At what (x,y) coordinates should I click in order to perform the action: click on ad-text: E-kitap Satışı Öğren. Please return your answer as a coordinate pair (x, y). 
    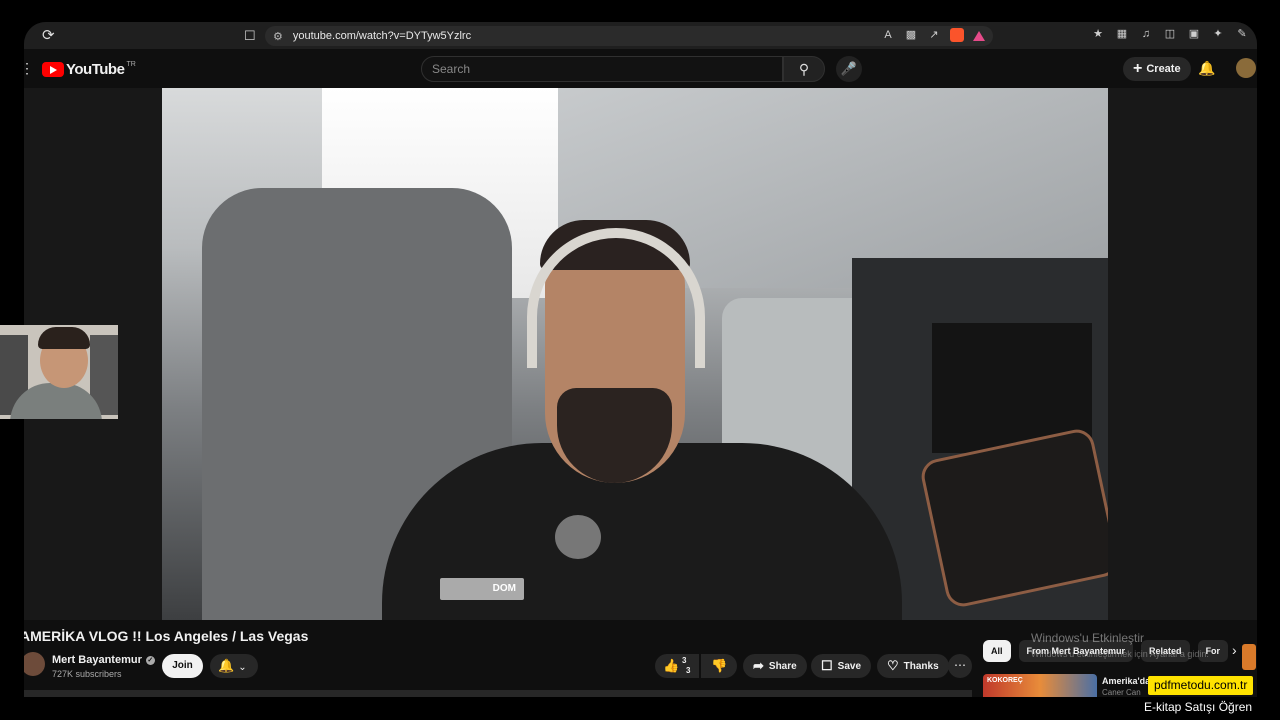
    Looking at the image, I should click on (1198, 707).